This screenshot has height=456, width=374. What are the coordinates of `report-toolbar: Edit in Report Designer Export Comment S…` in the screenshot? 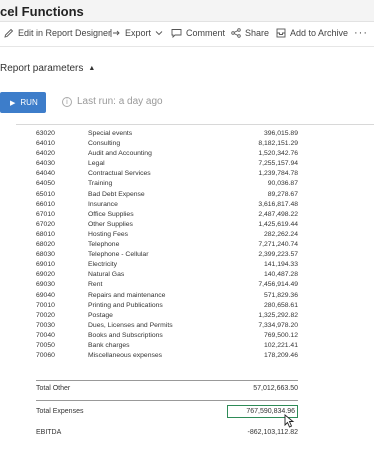 It's located at (187, 35).